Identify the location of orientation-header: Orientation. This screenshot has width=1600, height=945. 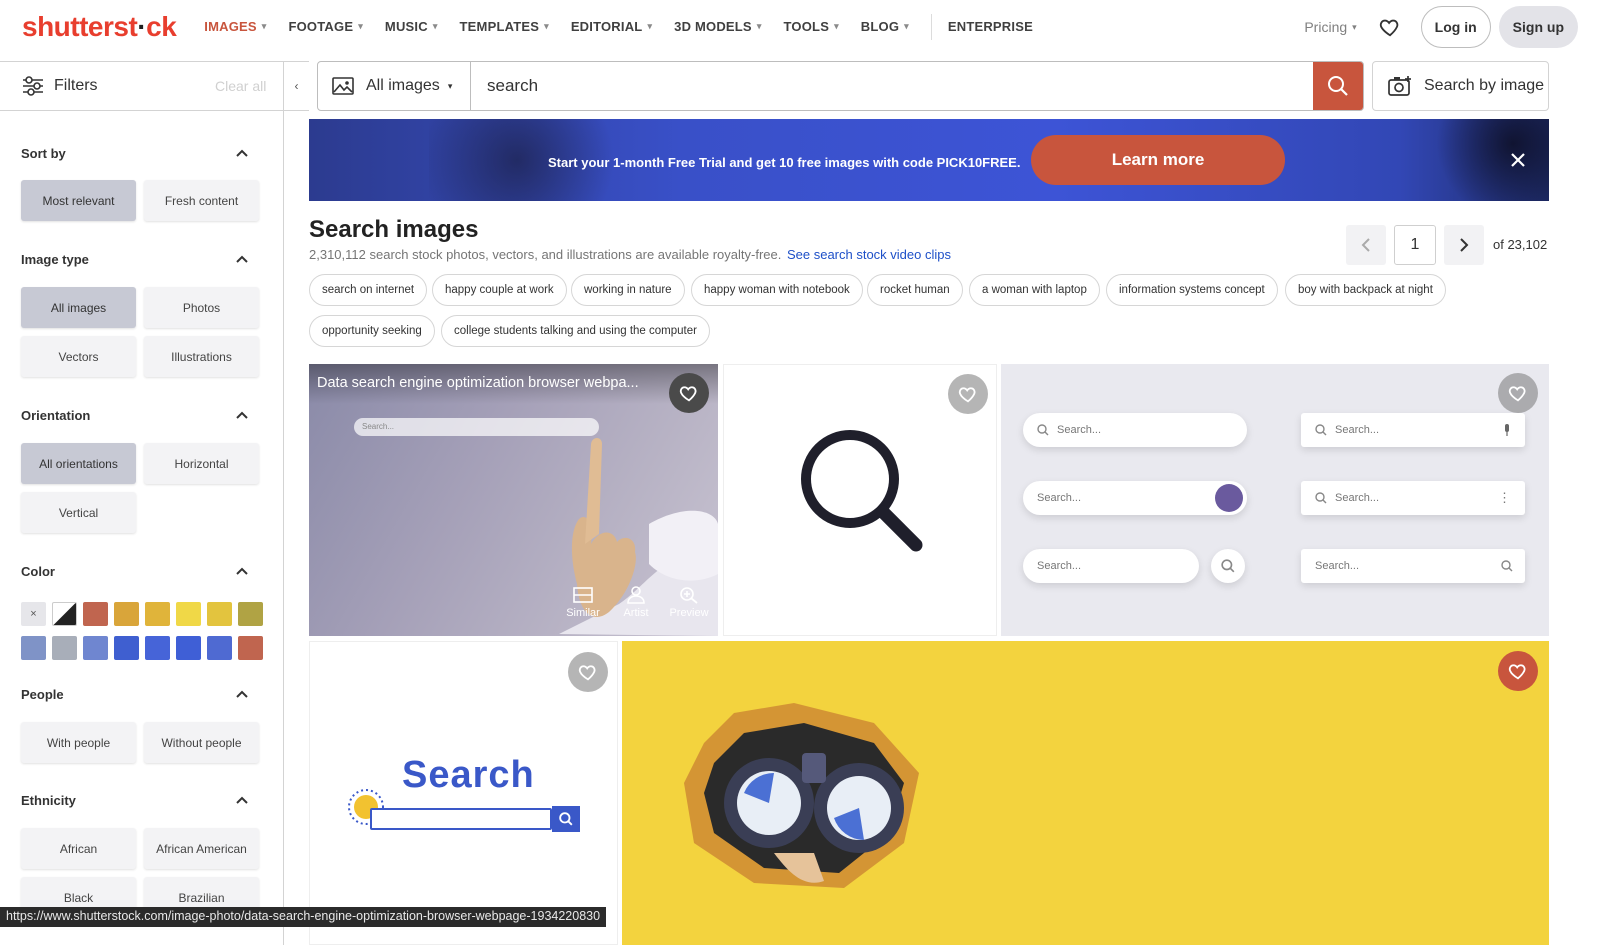
(135, 415).